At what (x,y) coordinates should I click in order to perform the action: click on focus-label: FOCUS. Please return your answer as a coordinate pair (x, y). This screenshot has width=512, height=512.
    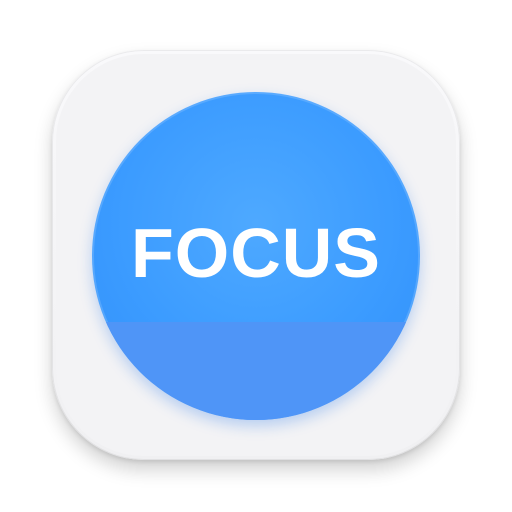
    Looking at the image, I should click on (256, 253).